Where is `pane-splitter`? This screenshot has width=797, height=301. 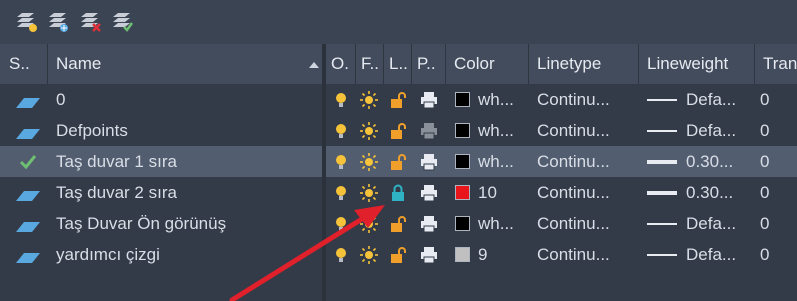 pane-splitter is located at coordinates (324, 172).